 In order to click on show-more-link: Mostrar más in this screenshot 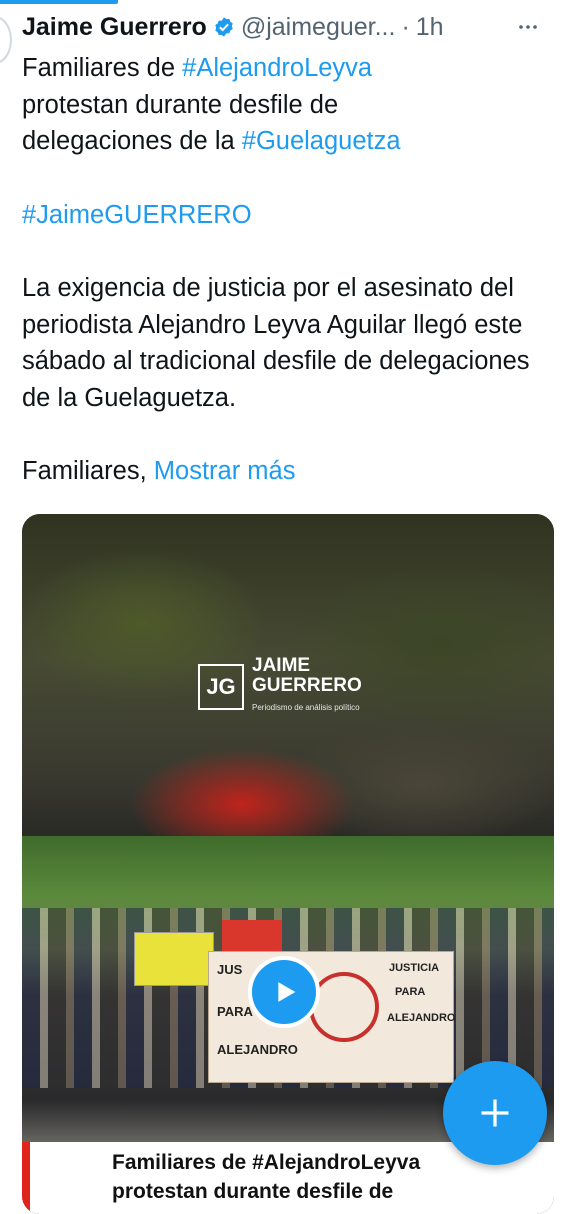, I will do `click(225, 471)`.